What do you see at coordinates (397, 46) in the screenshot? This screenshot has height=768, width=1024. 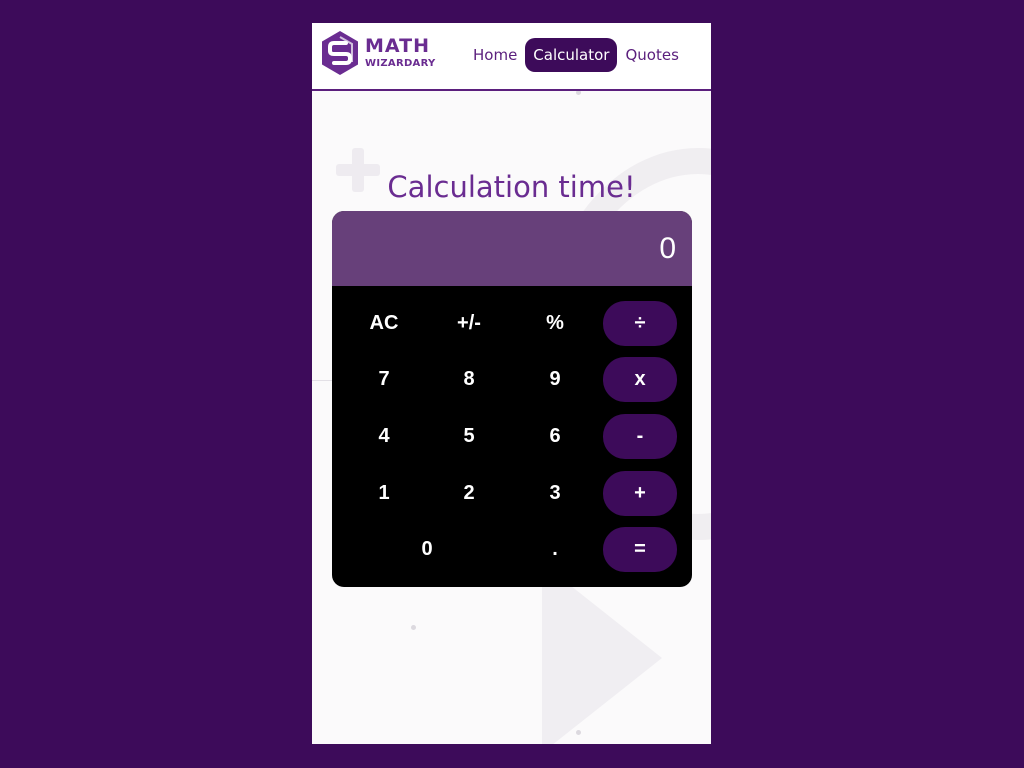 I see `brand-name: MATH` at bounding box center [397, 46].